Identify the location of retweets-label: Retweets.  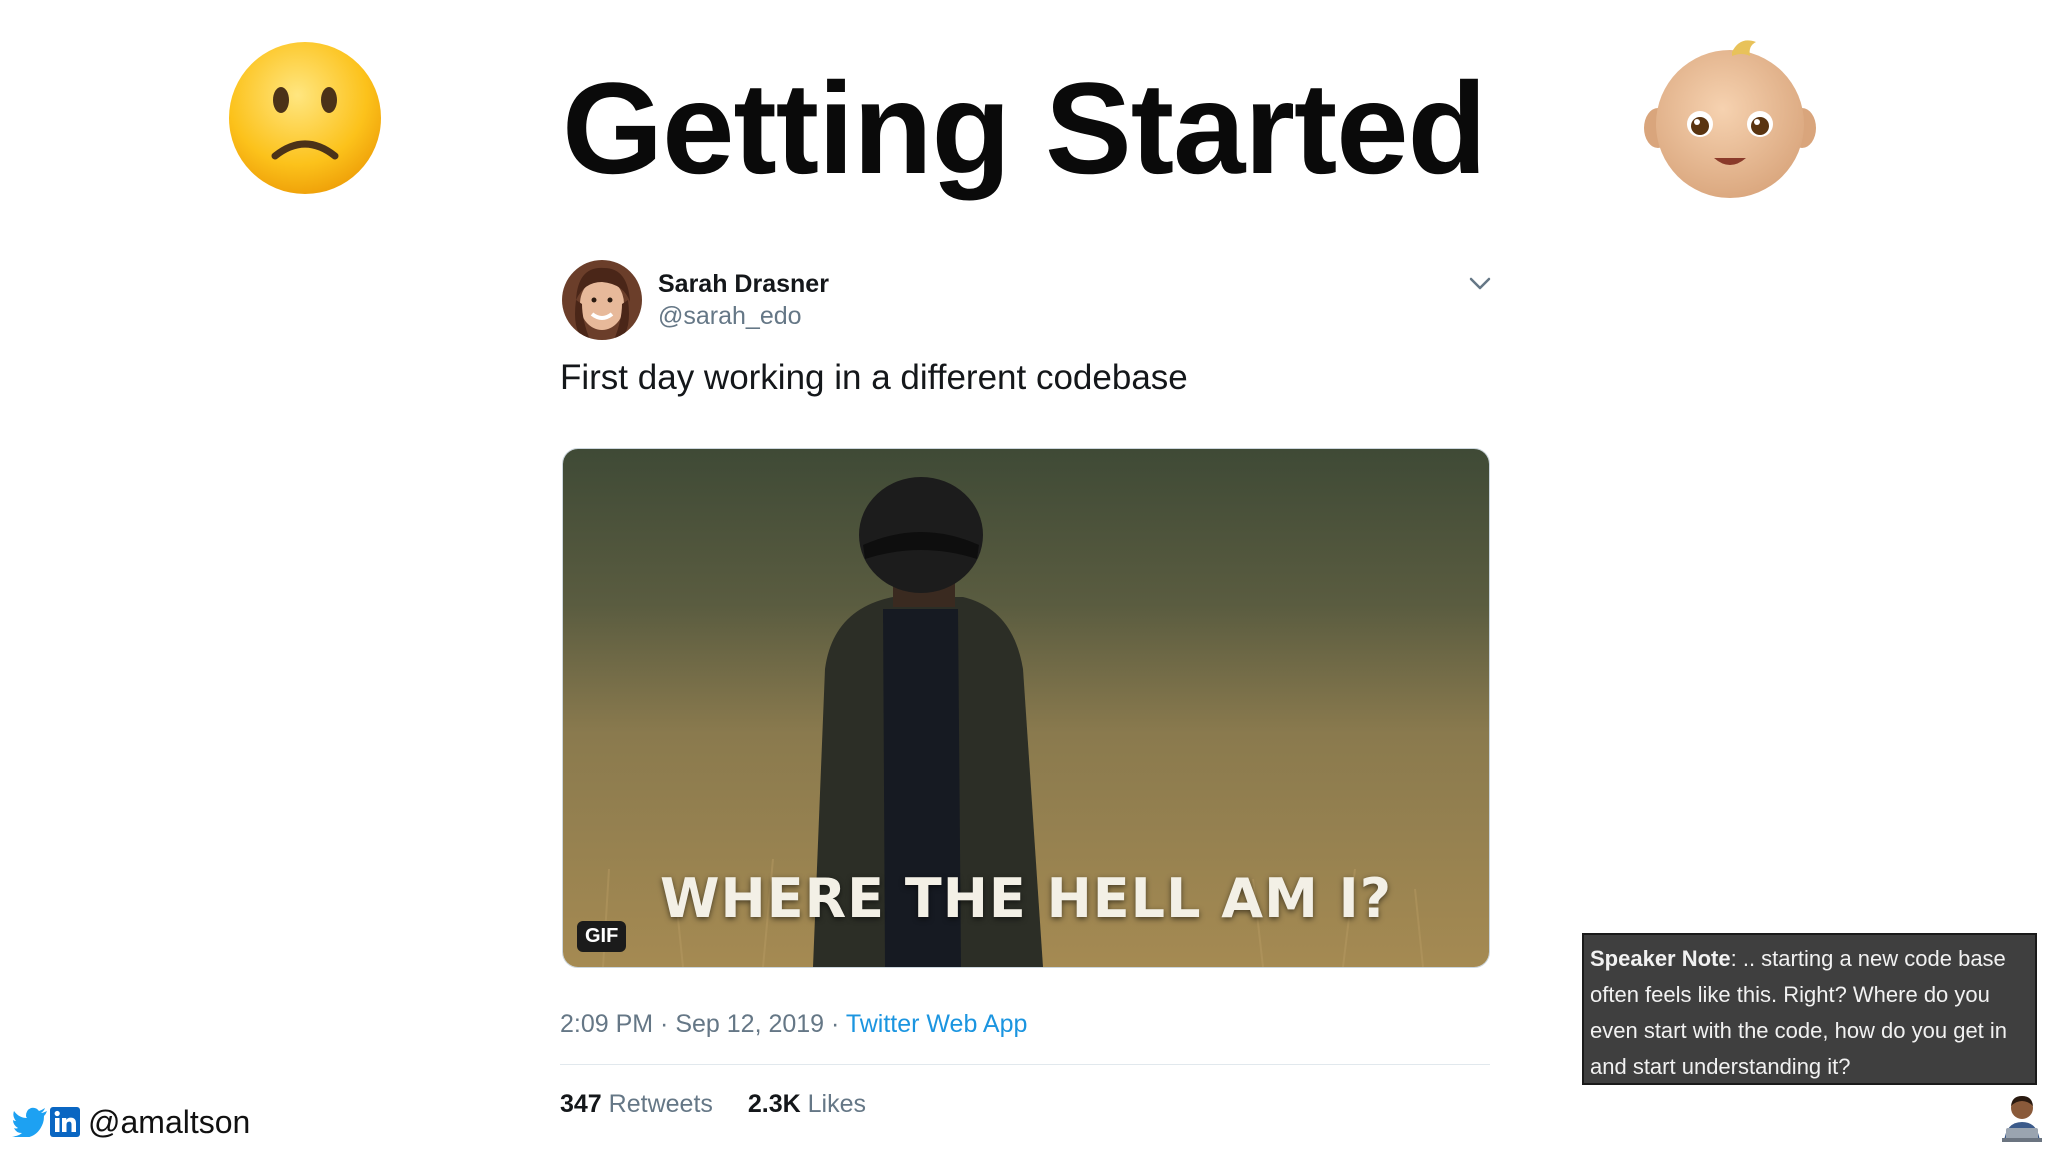
(660, 1104).